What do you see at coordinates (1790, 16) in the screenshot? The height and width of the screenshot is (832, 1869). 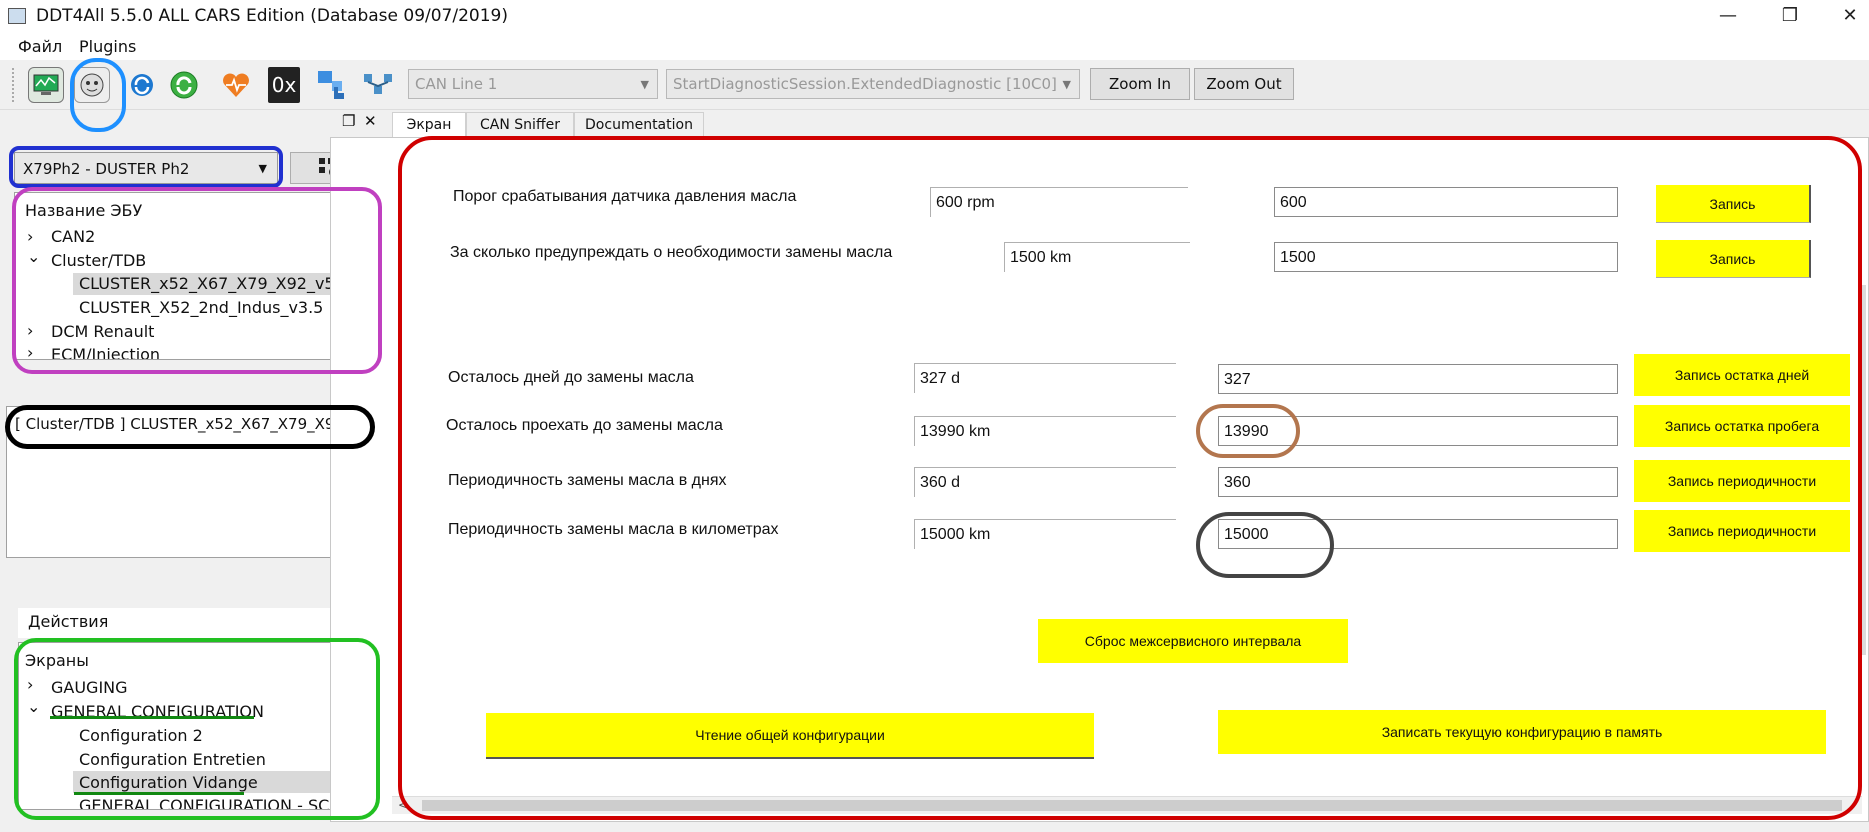 I see `restore-button: ❐` at bounding box center [1790, 16].